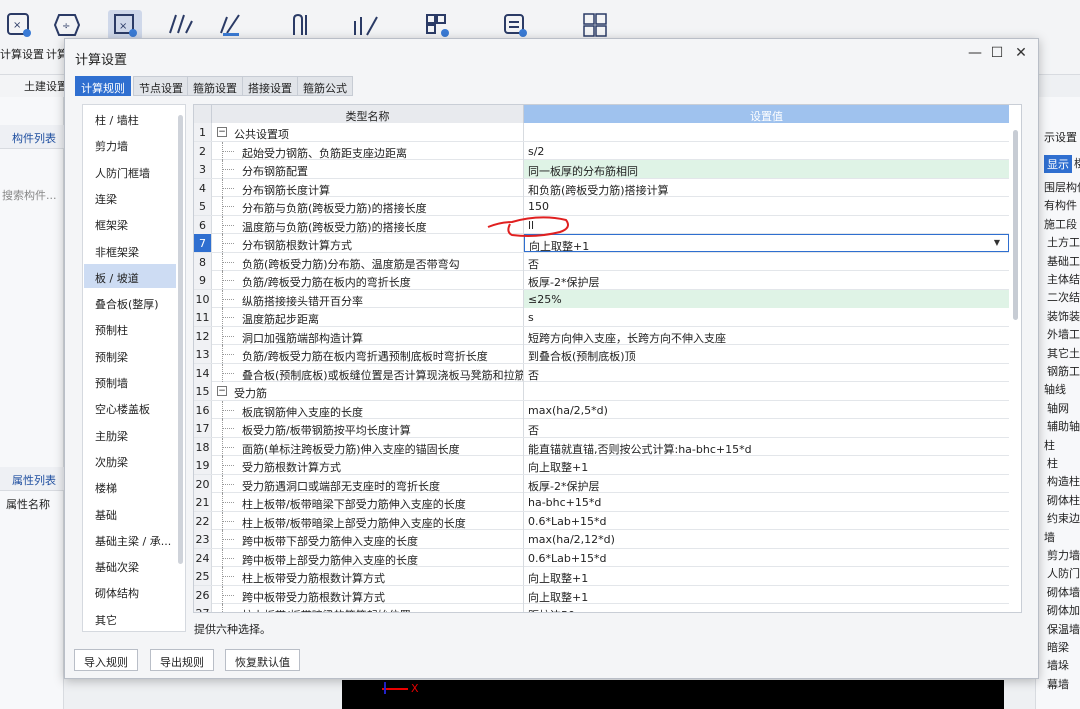 The width and height of the screenshot is (1080, 709). What do you see at coordinates (766, 243) in the screenshot?
I see `setting-value-dropdown: 向上取整+1 ▼` at bounding box center [766, 243].